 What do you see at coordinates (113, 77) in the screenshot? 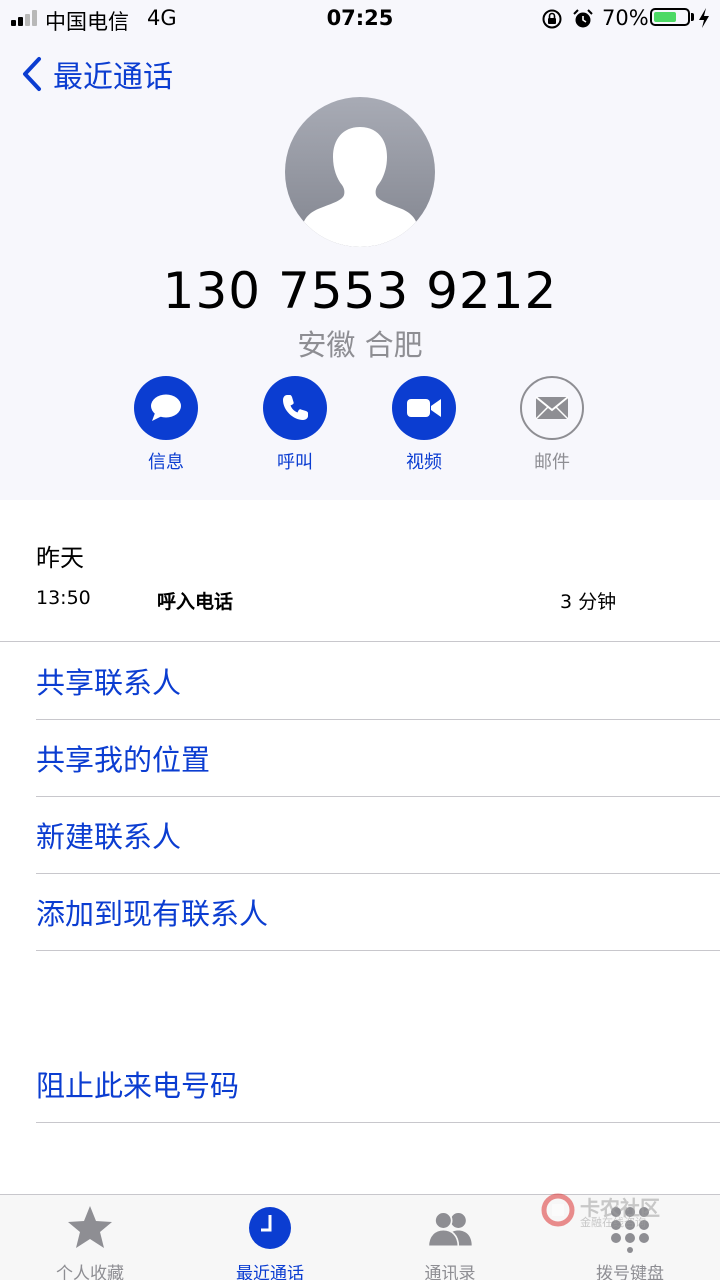
I see `back-label: 最近通话` at bounding box center [113, 77].